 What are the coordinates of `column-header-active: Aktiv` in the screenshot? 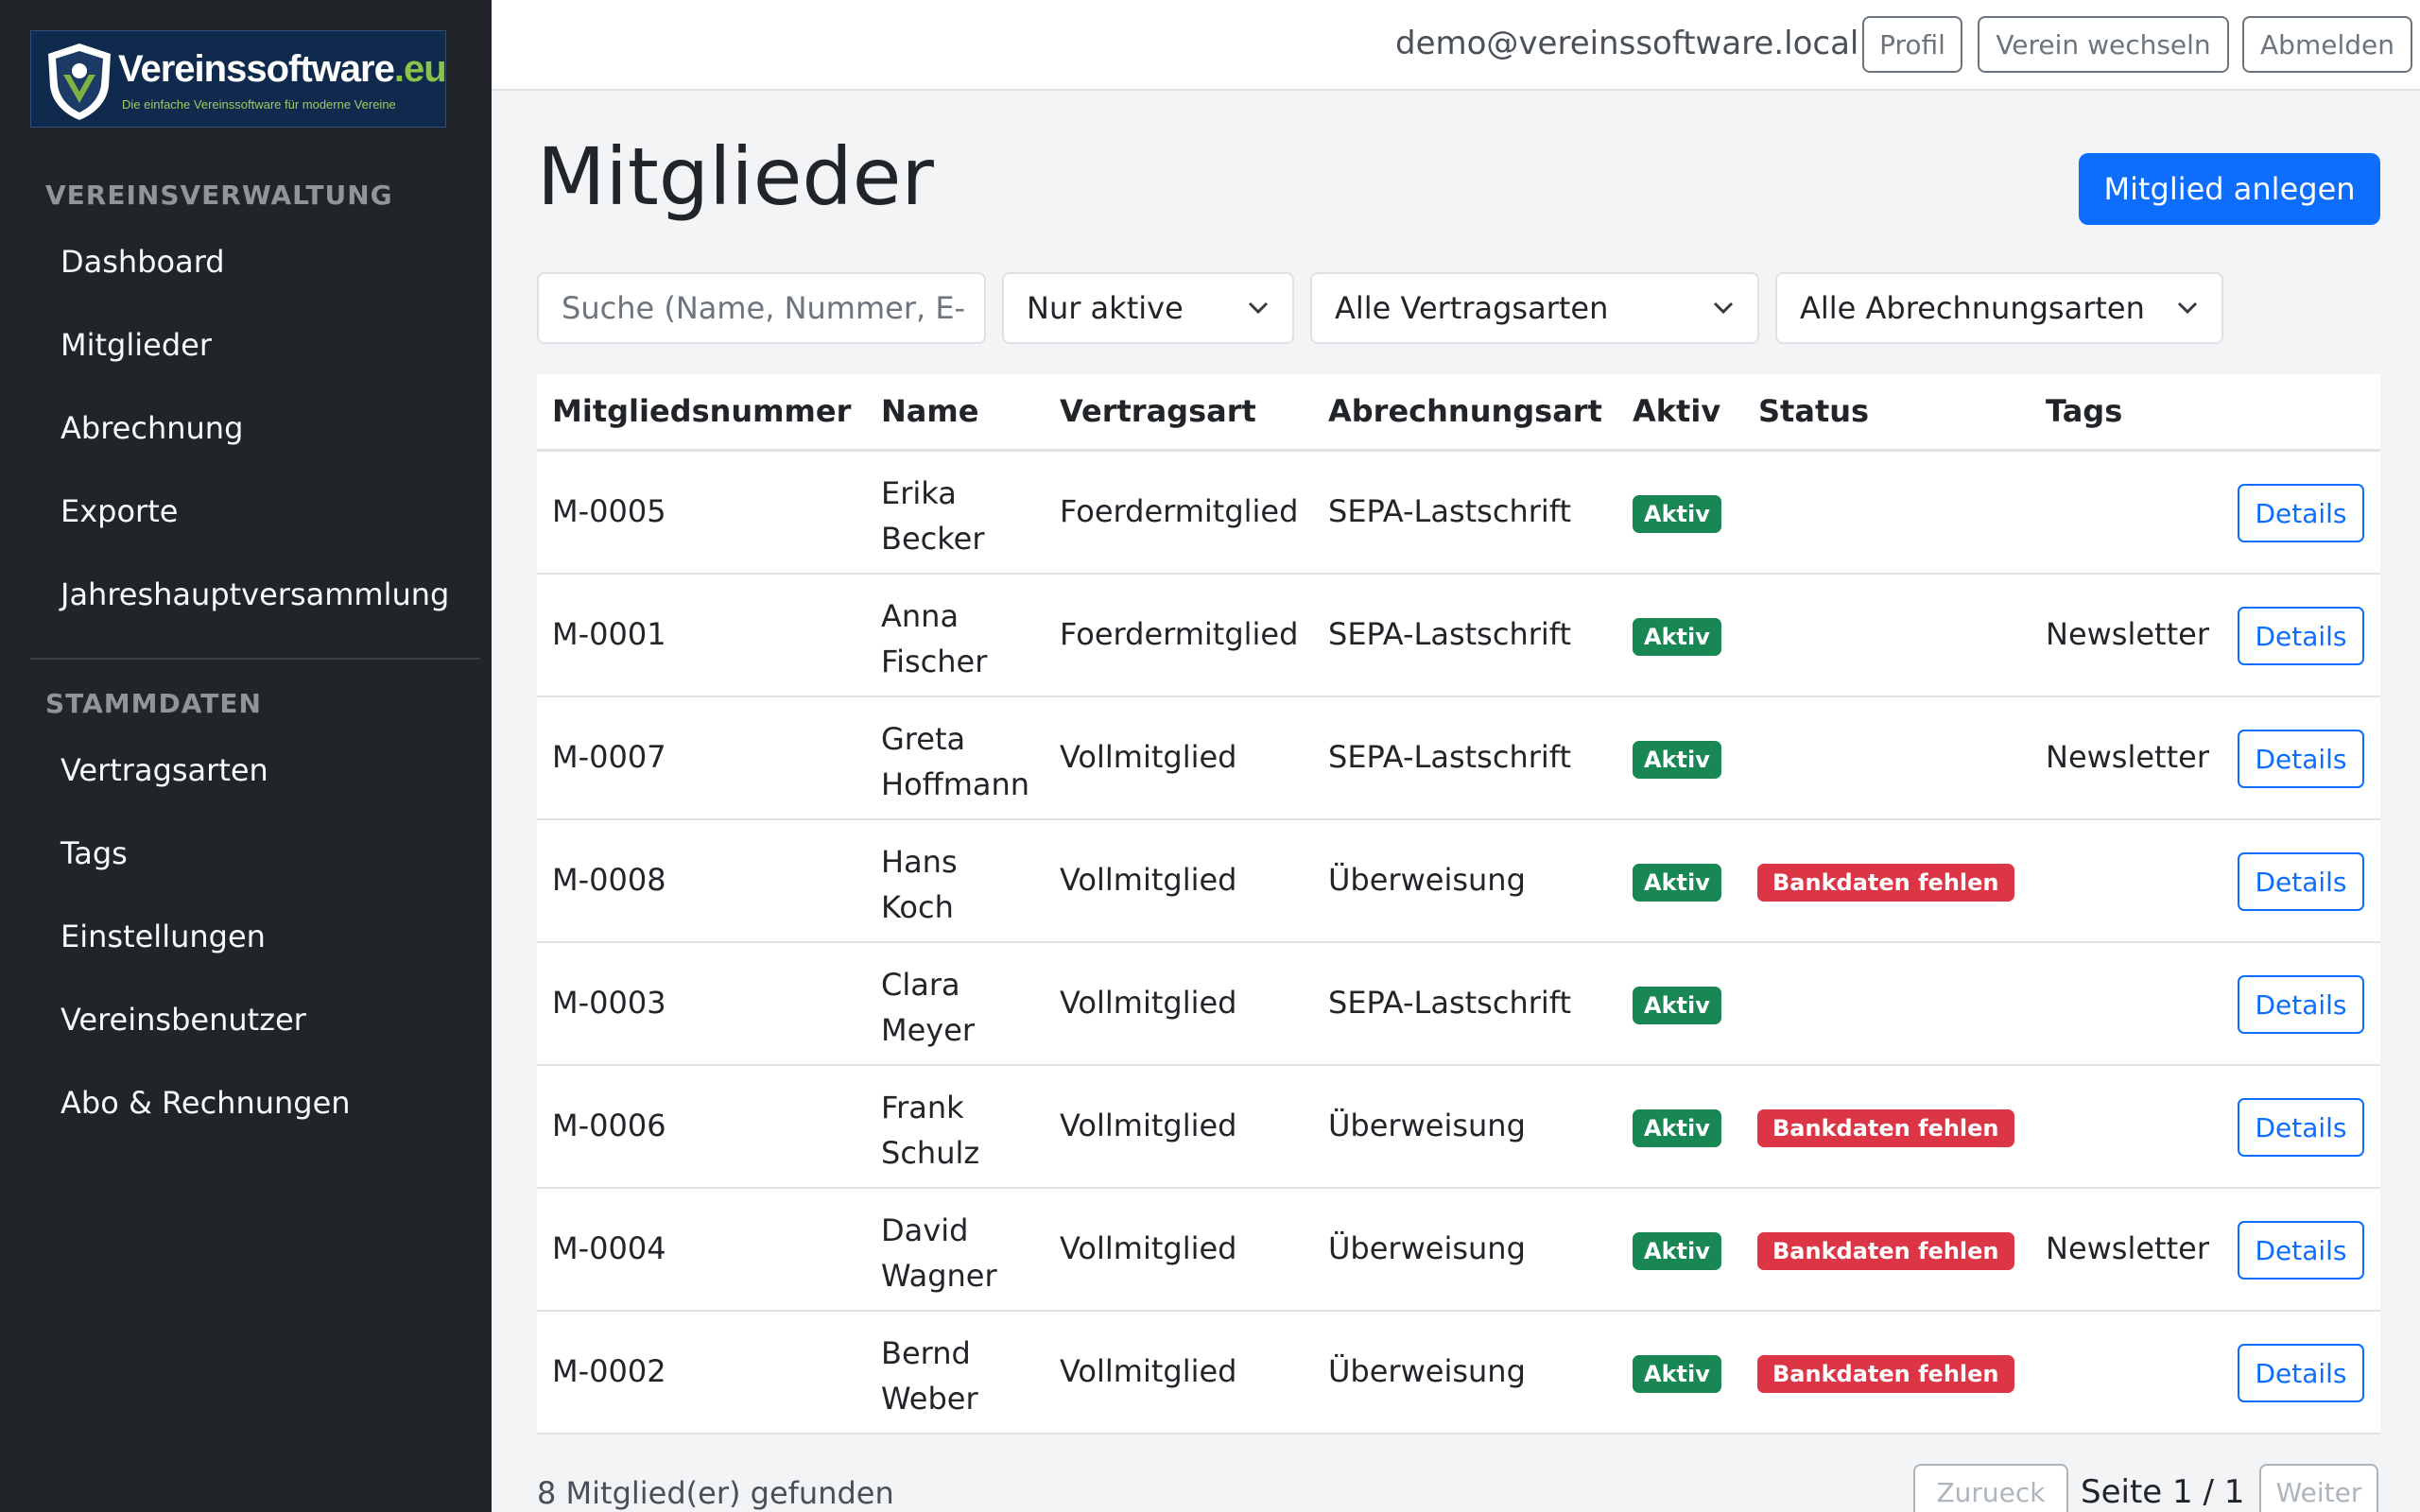 It's located at (1676, 411).